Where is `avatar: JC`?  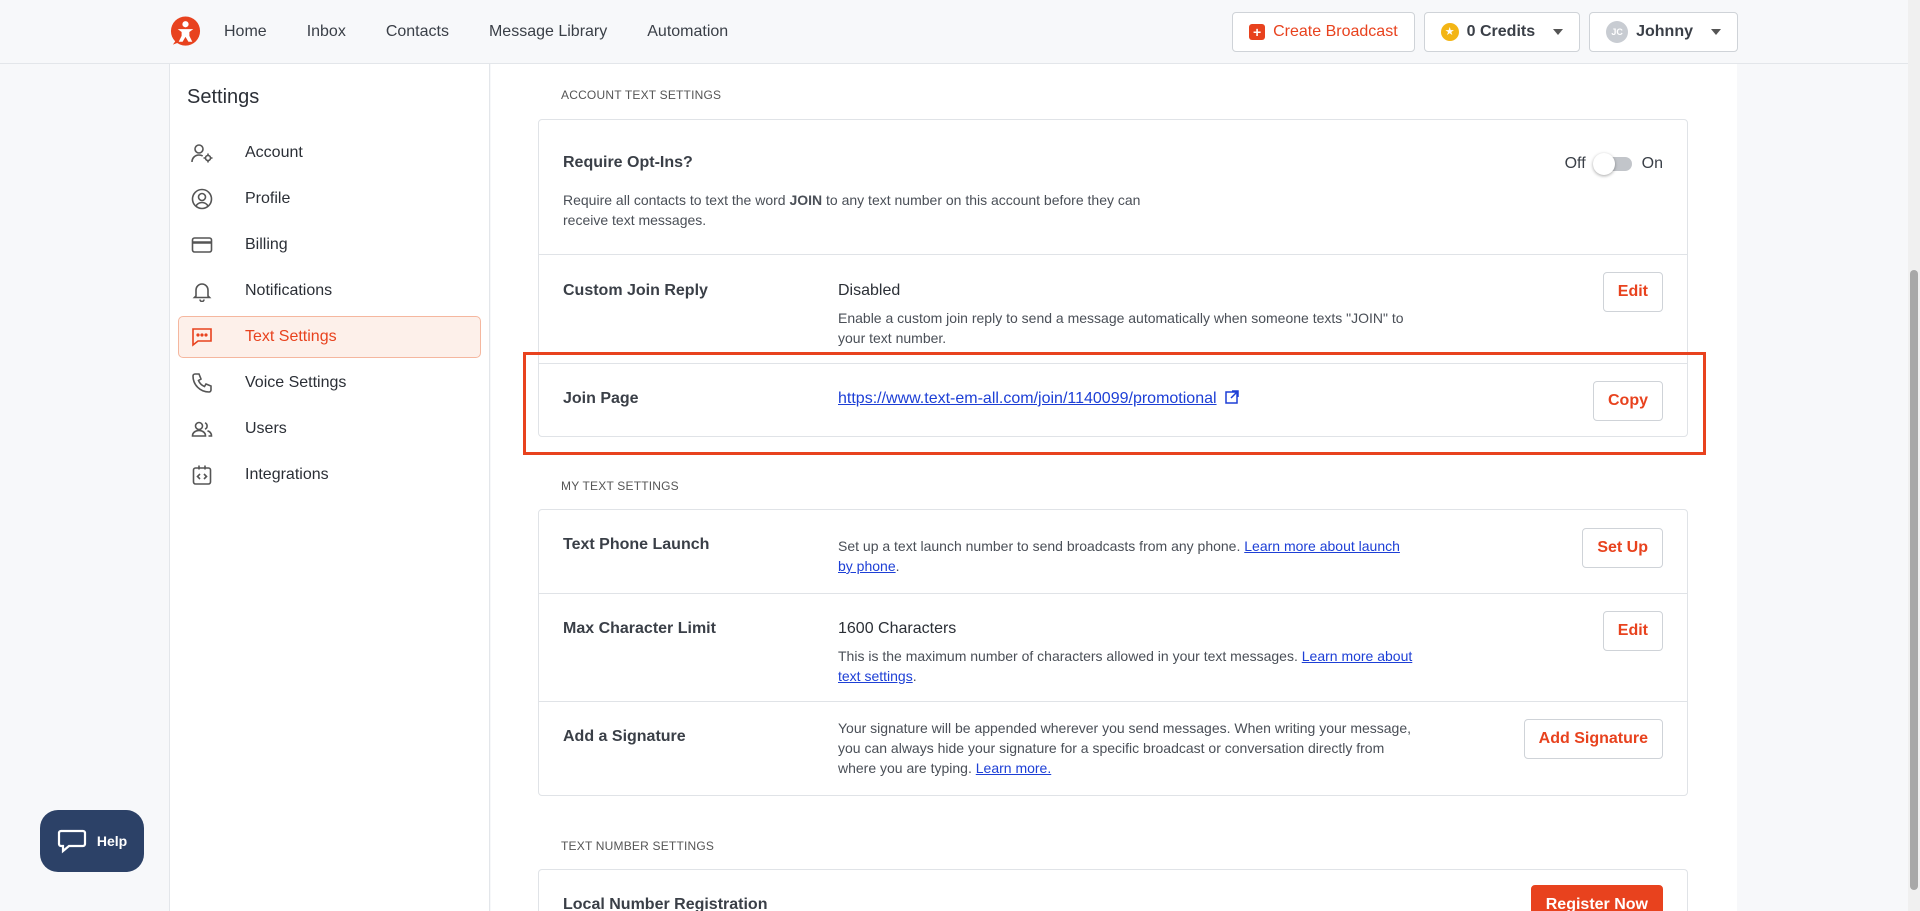 avatar: JC is located at coordinates (1617, 32).